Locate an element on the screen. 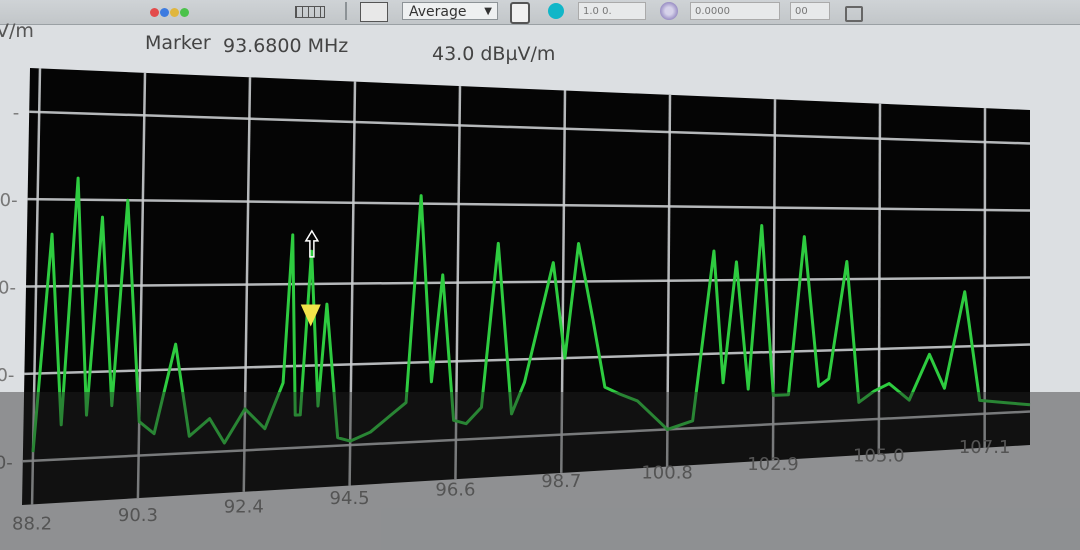 The width and height of the screenshot is (1080, 550). x-tick-label: 94.5 is located at coordinates (350, 498).